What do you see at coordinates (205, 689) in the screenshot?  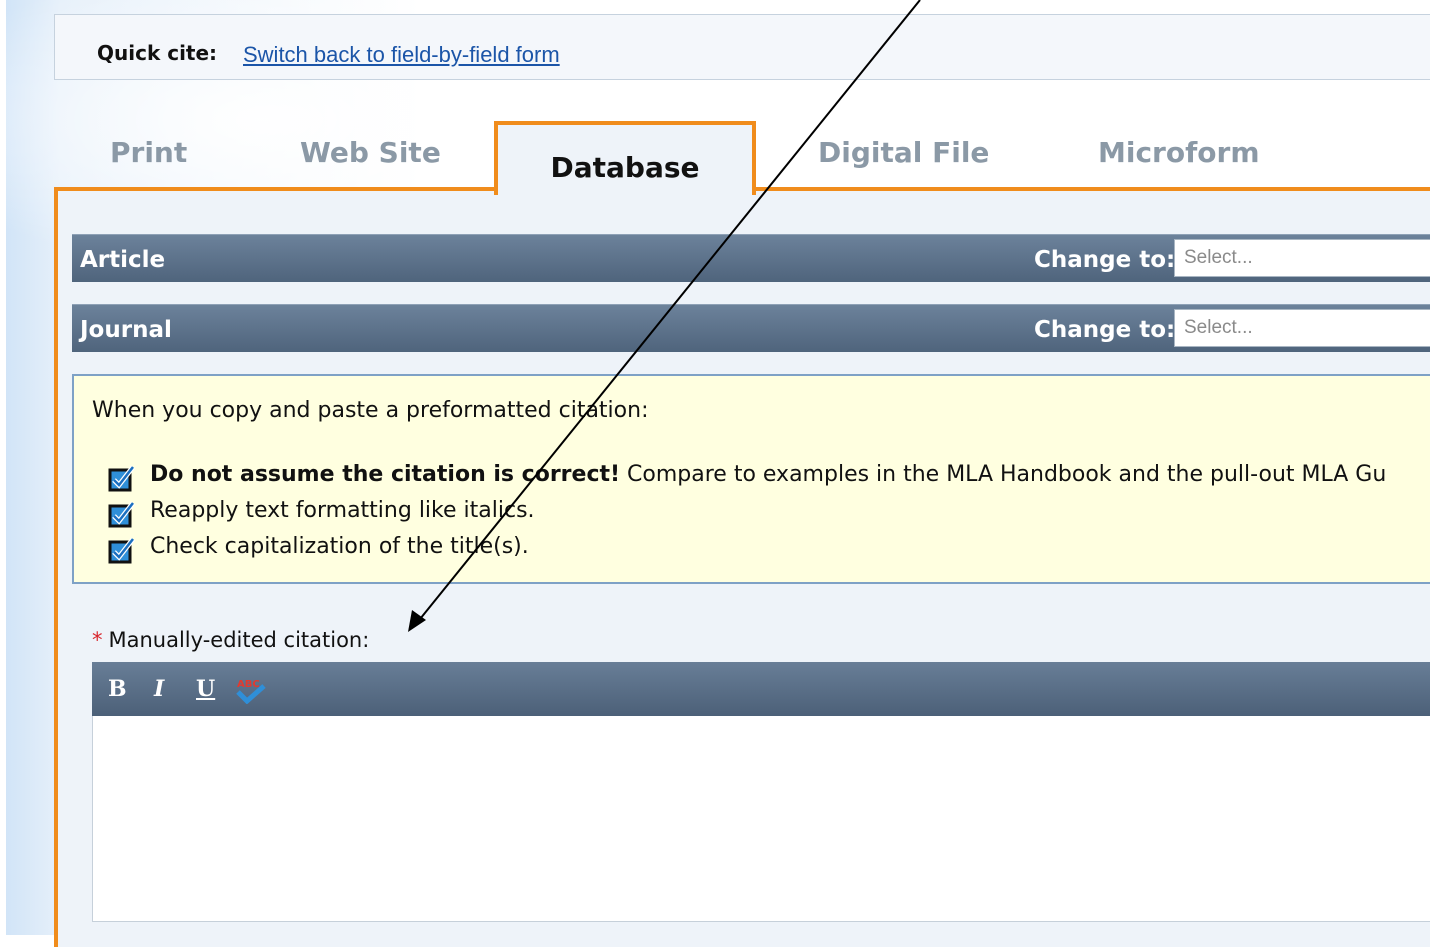 I see `underline-button: U` at bounding box center [205, 689].